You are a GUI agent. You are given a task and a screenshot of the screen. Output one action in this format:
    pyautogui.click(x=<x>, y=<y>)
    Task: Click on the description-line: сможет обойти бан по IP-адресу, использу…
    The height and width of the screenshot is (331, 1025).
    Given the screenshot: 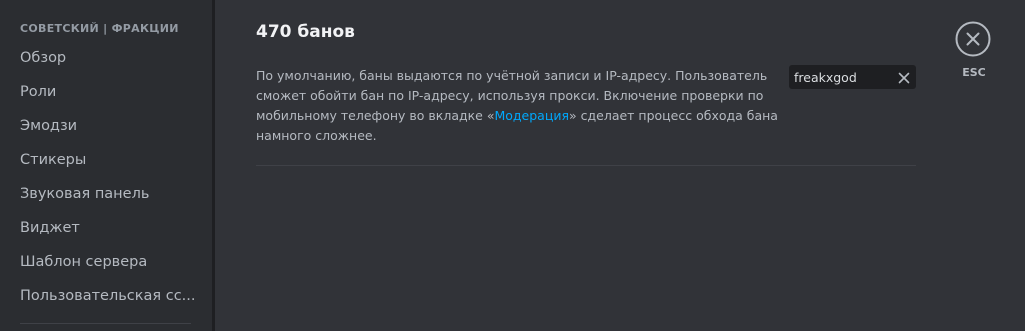 What is the action you would take?
    pyautogui.click(x=510, y=95)
    